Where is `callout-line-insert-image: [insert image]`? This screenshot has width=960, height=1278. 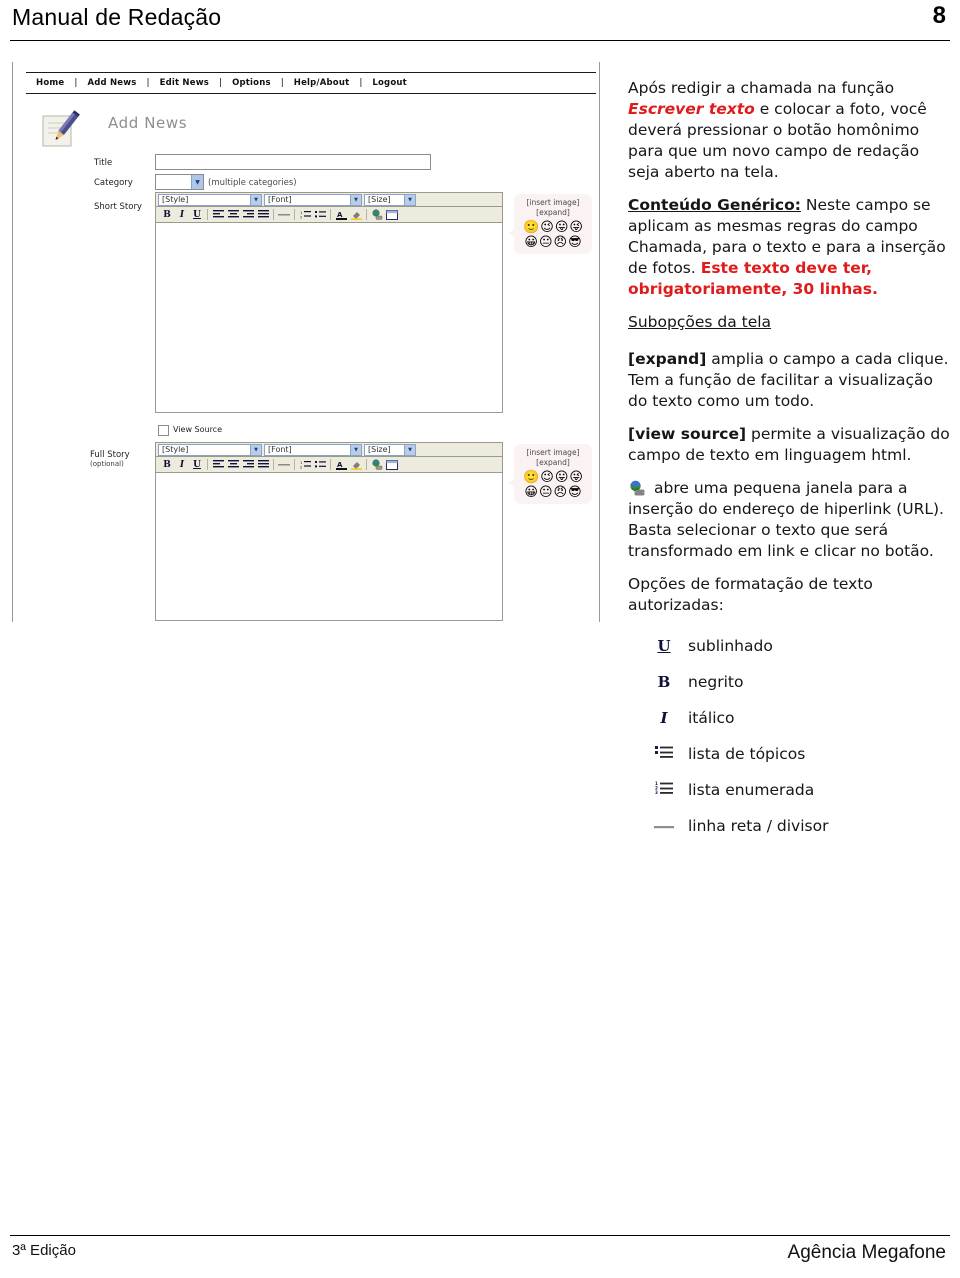 callout-line-insert-image: [insert image] is located at coordinates (553, 202).